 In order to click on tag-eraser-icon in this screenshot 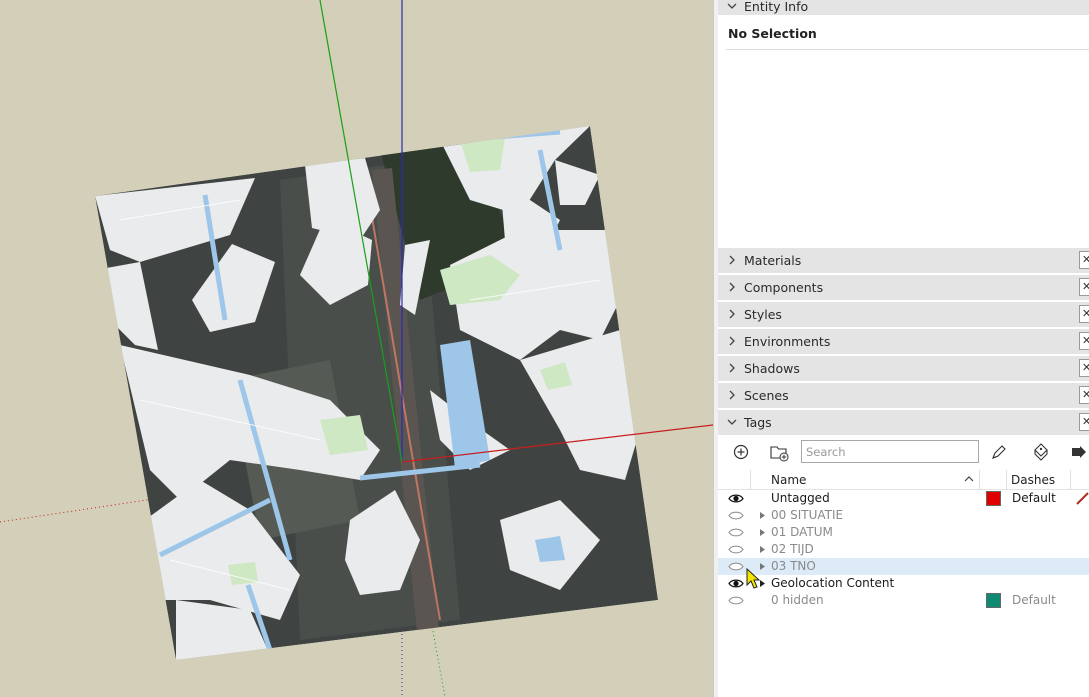, I will do `click(1040, 452)`.